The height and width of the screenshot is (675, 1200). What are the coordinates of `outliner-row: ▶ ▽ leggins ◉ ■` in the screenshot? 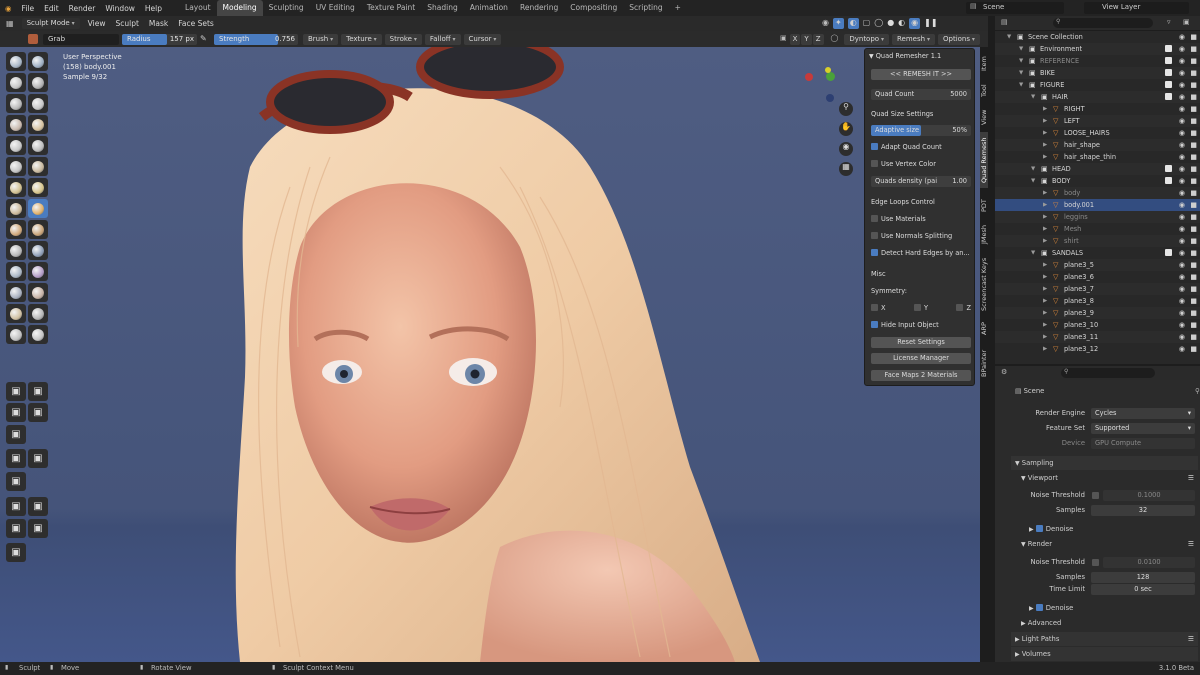 It's located at (1097, 217).